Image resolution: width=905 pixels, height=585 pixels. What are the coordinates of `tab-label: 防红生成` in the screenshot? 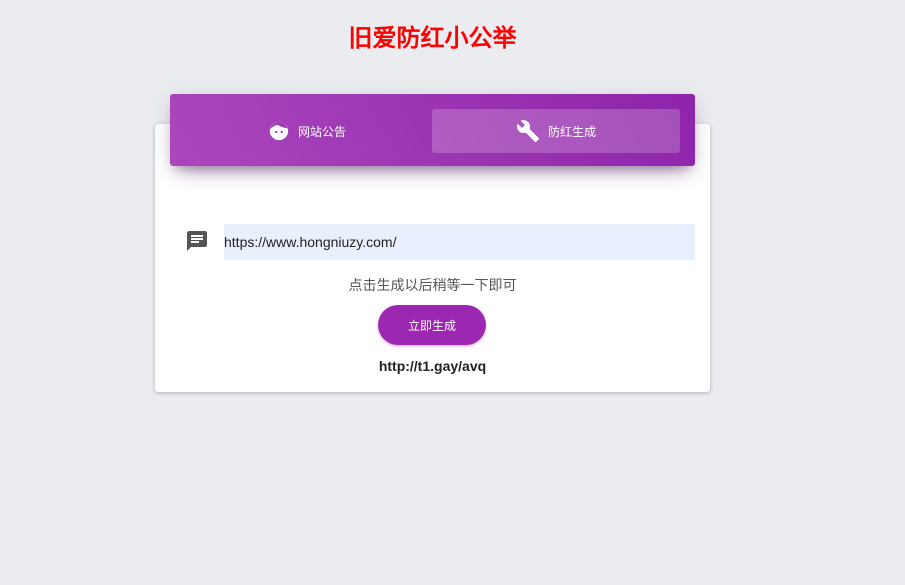 It's located at (571, 131).